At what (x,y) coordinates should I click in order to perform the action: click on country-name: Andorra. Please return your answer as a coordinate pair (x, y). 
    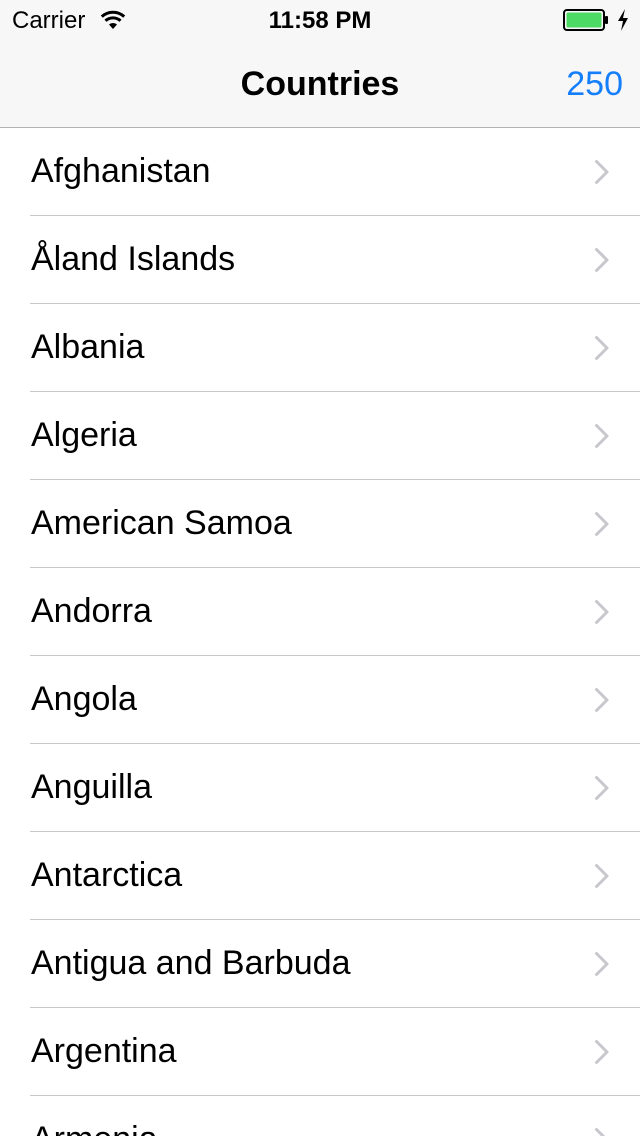
    Looking at the image, I should click on (91, 611).